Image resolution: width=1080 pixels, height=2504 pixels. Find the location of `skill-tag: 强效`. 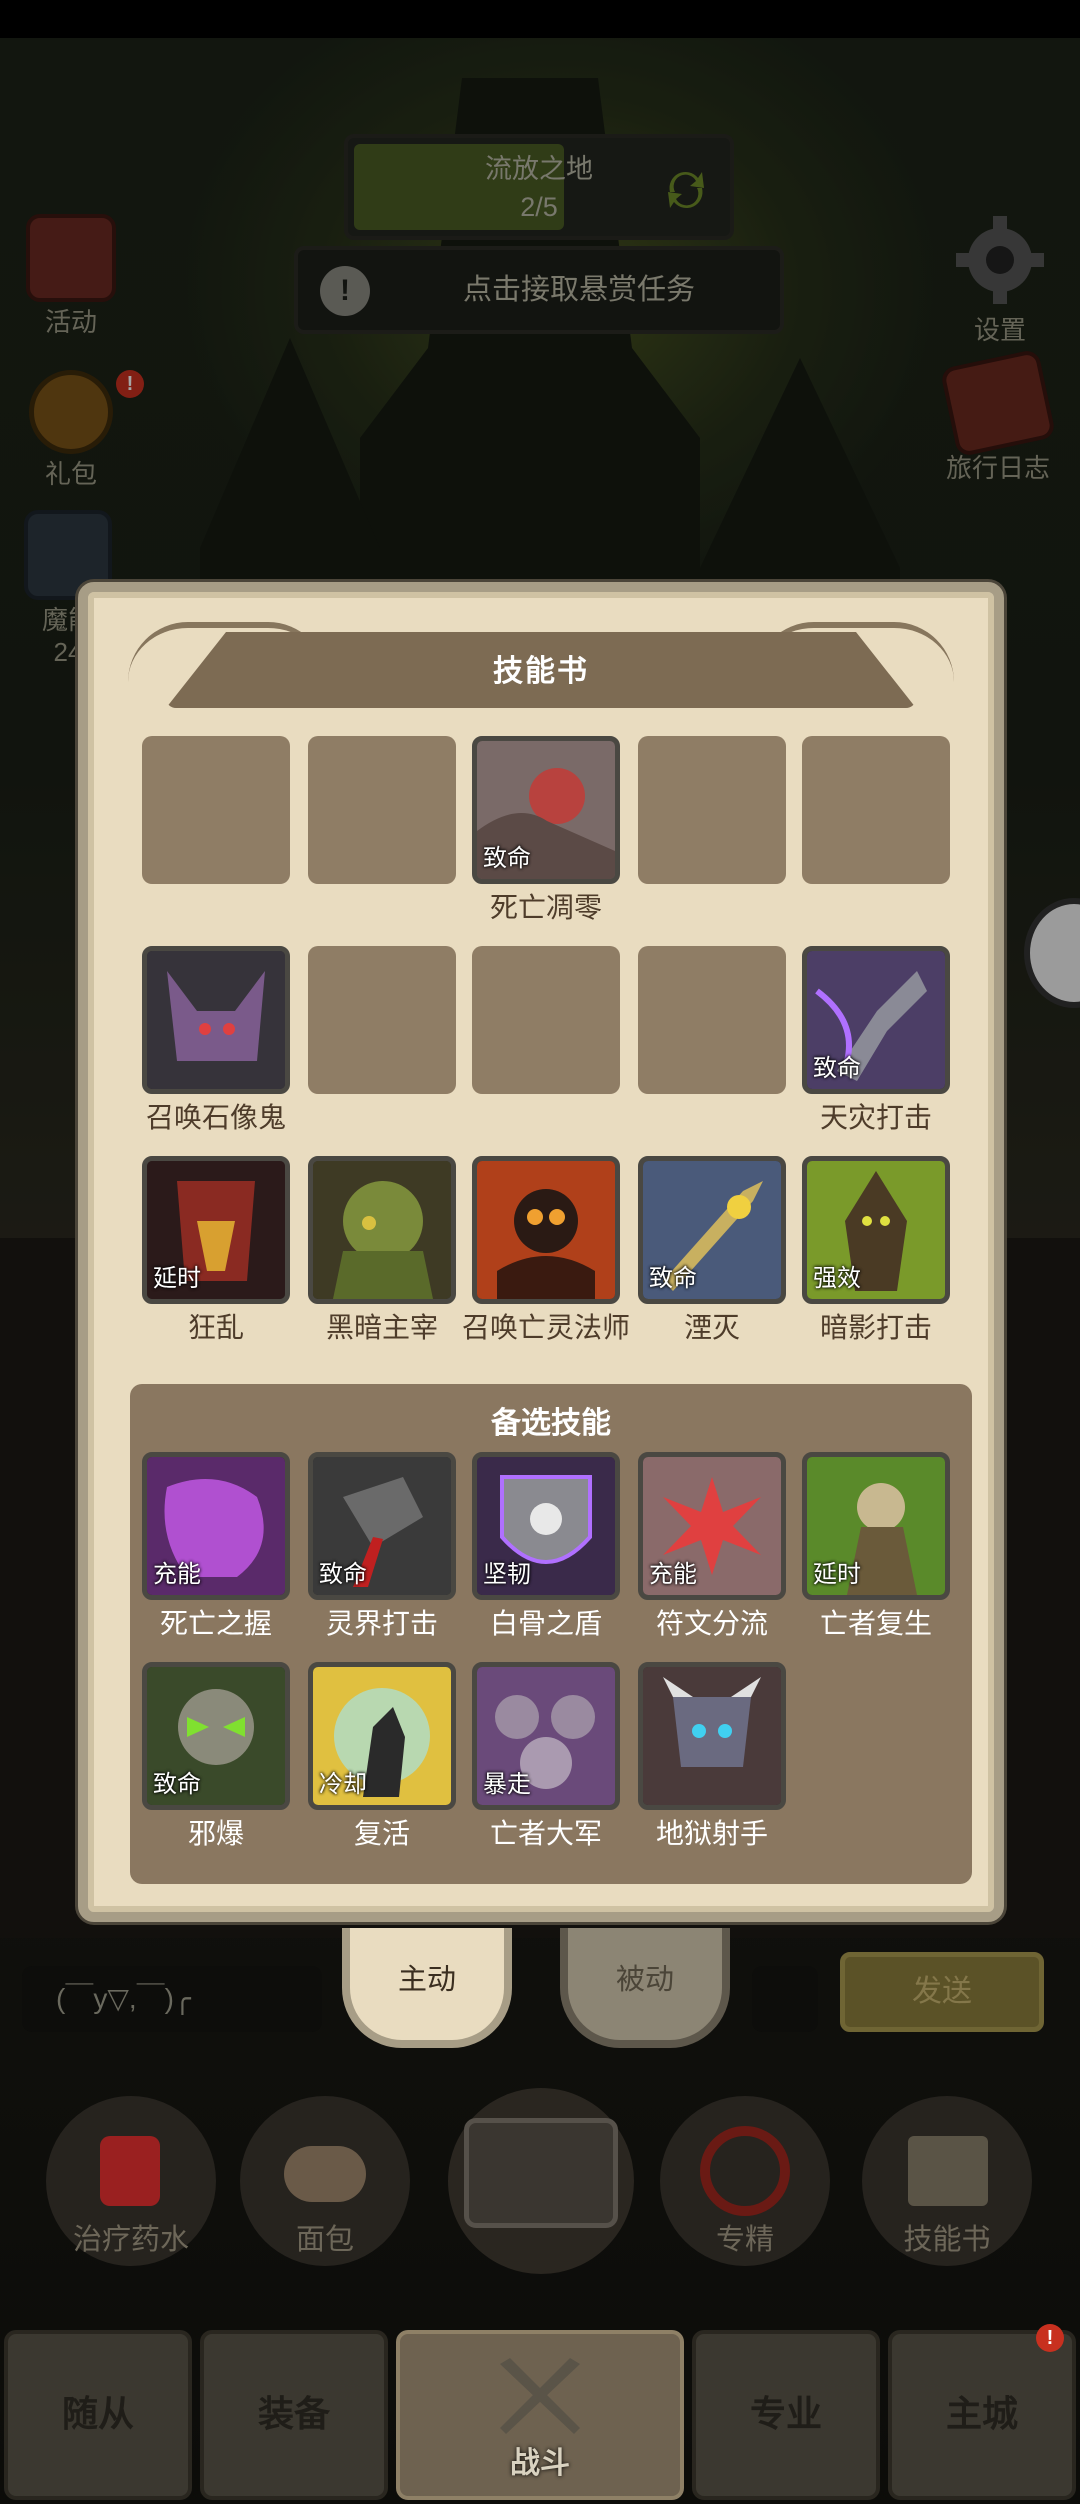

skill-tag: 强效 is located at coordinates (837, 1278).